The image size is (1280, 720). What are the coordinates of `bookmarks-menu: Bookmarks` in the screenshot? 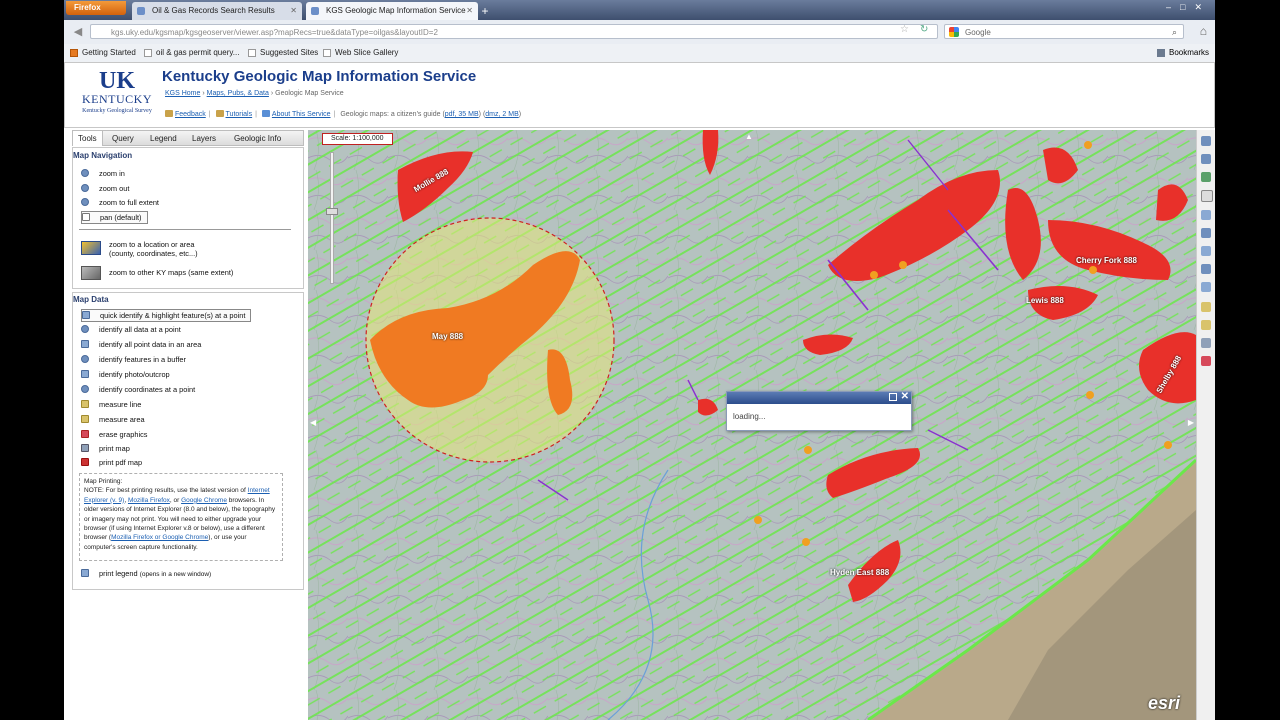 It's located at (1182, 53).